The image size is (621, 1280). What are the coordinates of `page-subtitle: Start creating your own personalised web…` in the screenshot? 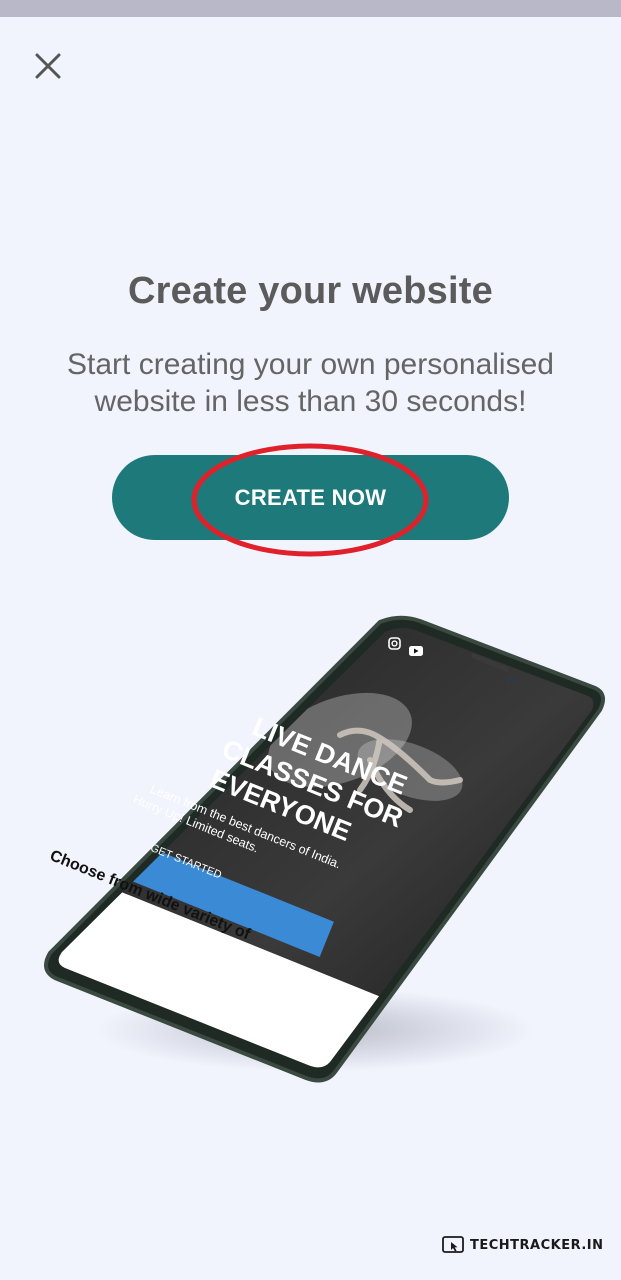 It's located at (310, 383).